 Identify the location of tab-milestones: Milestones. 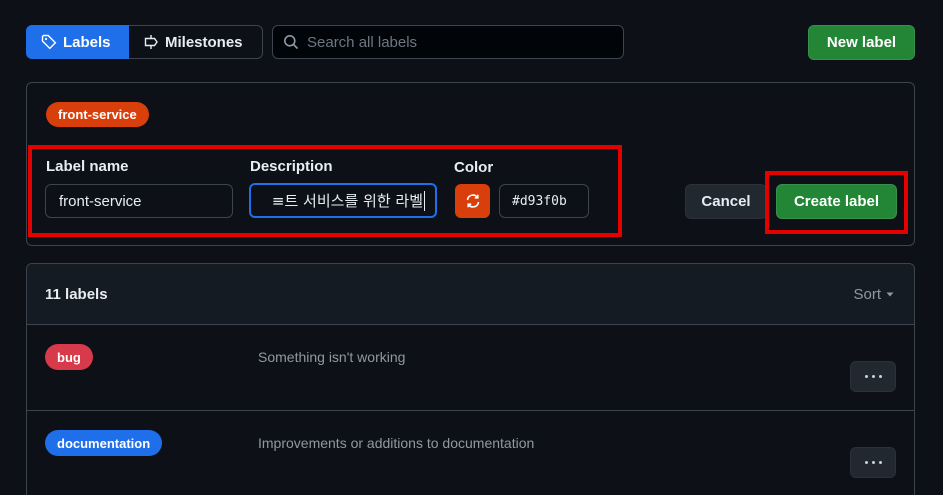
(196, 42).